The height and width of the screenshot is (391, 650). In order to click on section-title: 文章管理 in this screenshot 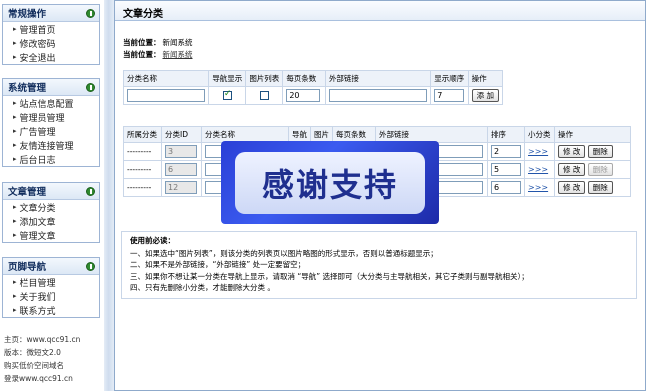, I will do `click(27, 192)`.